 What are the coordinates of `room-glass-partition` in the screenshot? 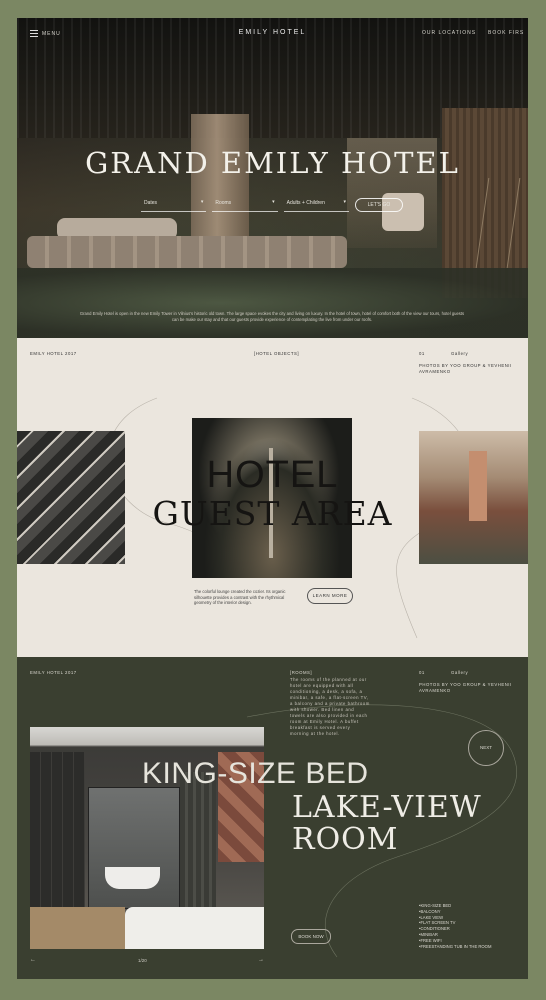 It's located at (134, 848).